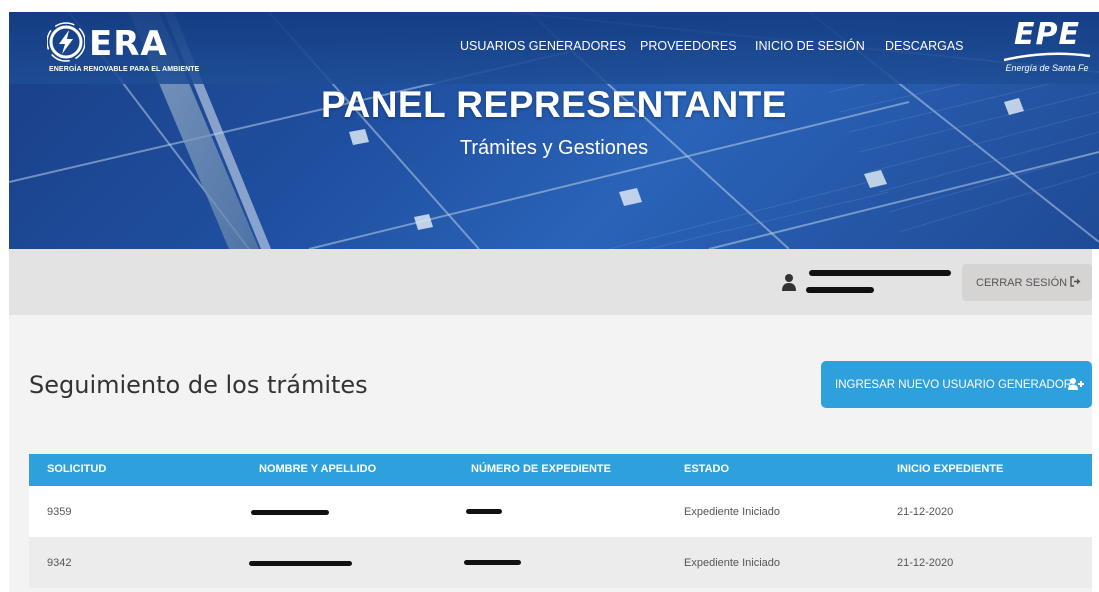 This screenshot has height=592, width=1099. I want to click on redacted-user-id, so click(840, 290).